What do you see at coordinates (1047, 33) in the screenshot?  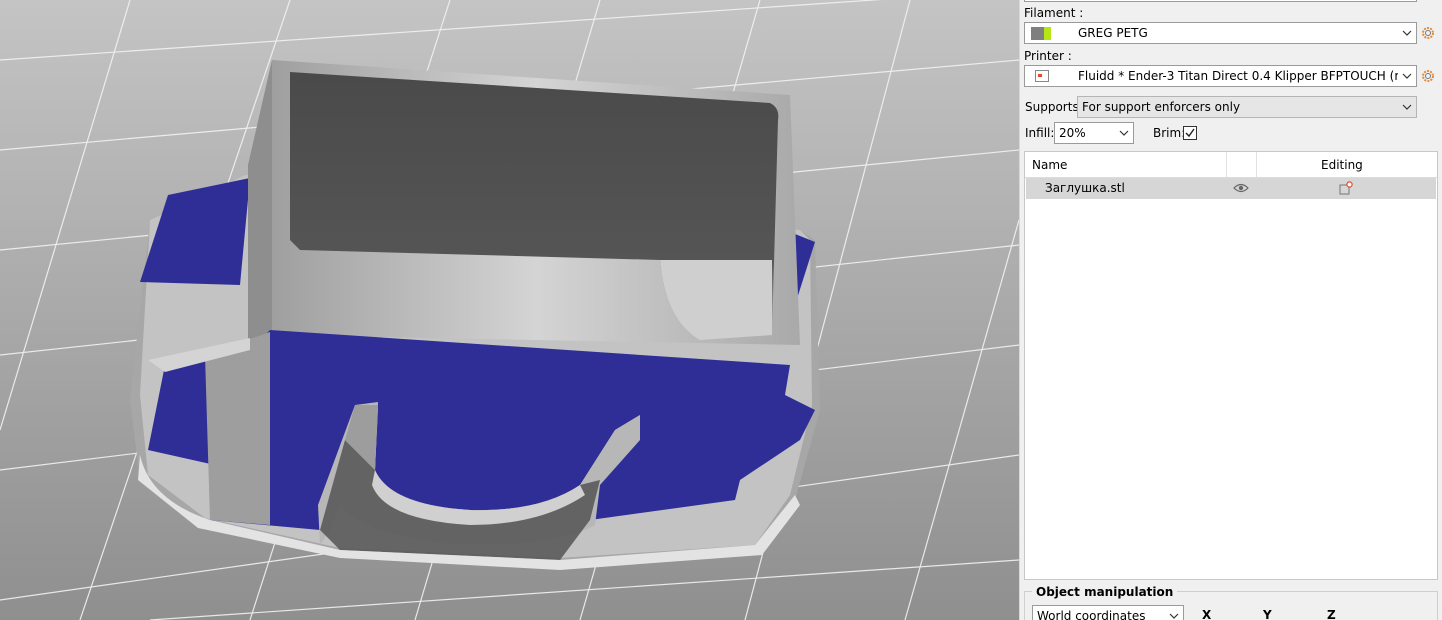 I see `filament-color-swatch-green` at bounding box center [1047, 33].